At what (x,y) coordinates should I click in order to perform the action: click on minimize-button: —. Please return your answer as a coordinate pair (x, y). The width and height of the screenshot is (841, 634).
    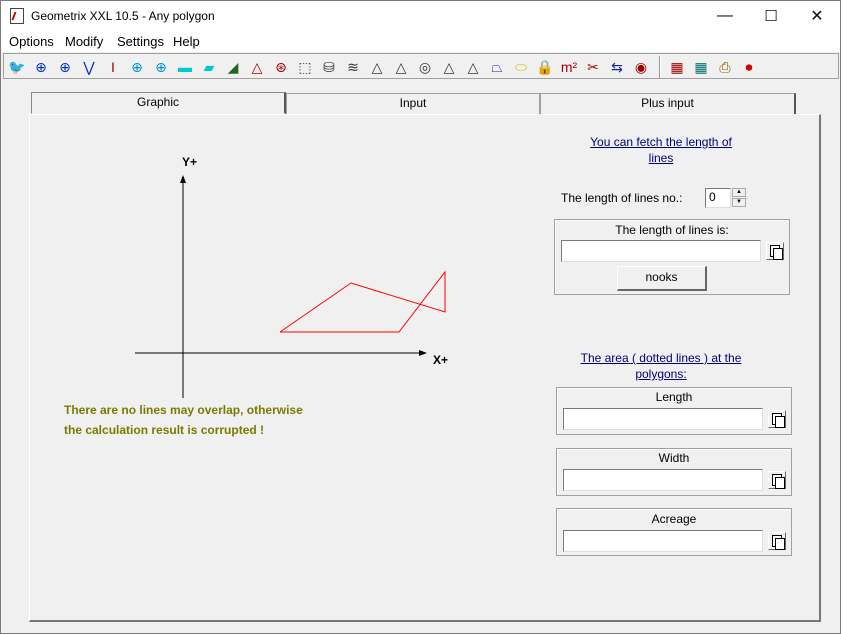
    Looking at the image, I should click on (725, 16).